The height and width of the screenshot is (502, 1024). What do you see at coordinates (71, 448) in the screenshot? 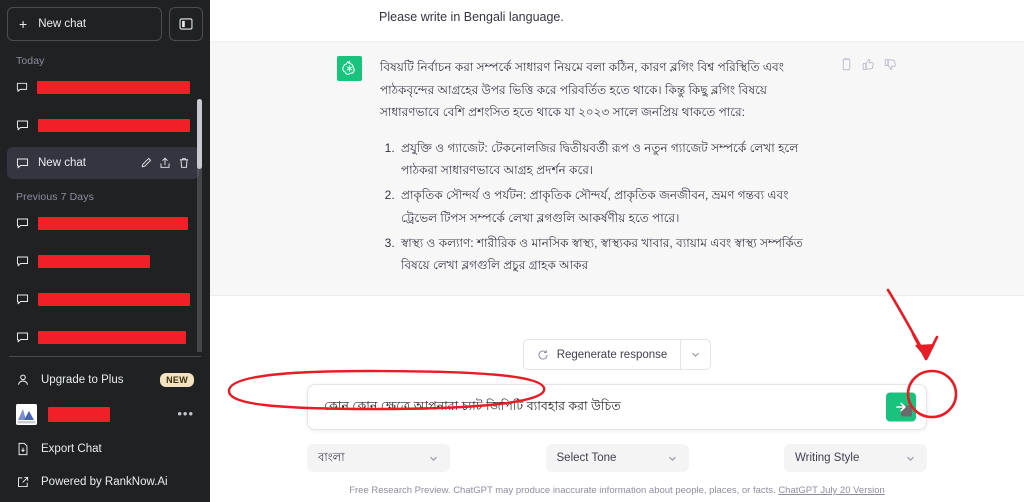
I see `export-chat-label: Export Chat` at bounding box center [71, 448].